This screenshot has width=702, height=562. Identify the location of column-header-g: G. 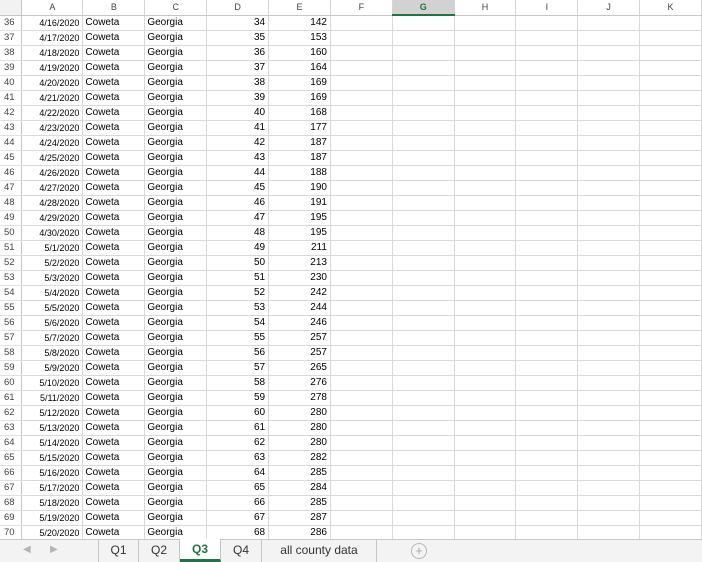
(423, 8).